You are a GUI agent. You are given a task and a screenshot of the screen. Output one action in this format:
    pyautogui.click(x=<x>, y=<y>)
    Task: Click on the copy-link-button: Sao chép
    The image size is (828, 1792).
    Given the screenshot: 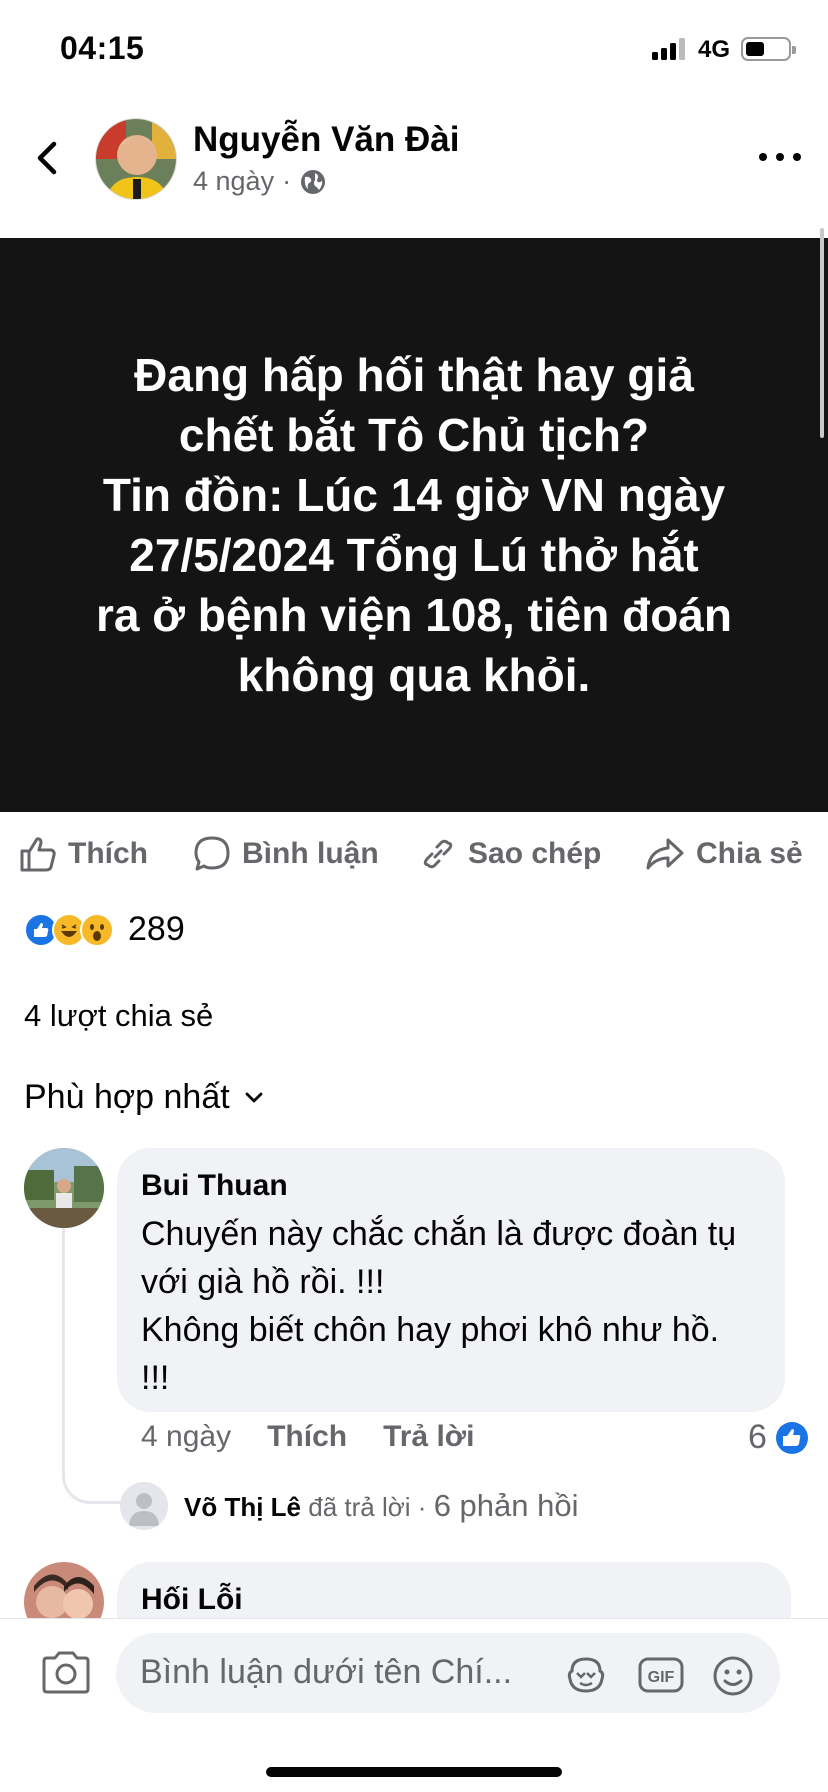 What is the action you would take?
    pyautogui.click(x=509, y=854)
    